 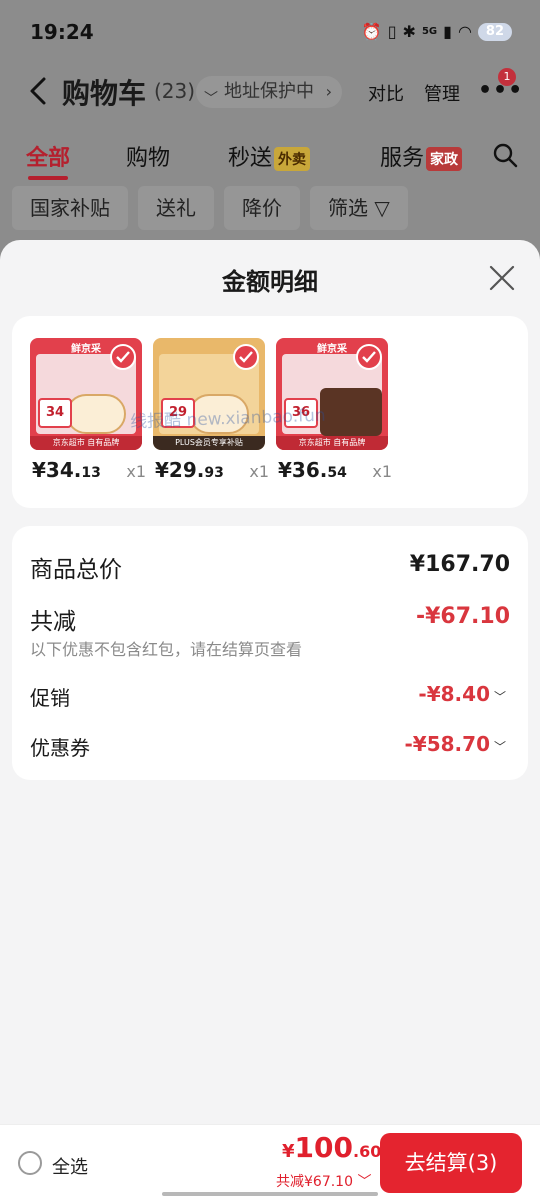 What do you see at coordinates (48, 178) in the screenshot?
I see `active-tab-indicator` at bounding box center [48, 178].